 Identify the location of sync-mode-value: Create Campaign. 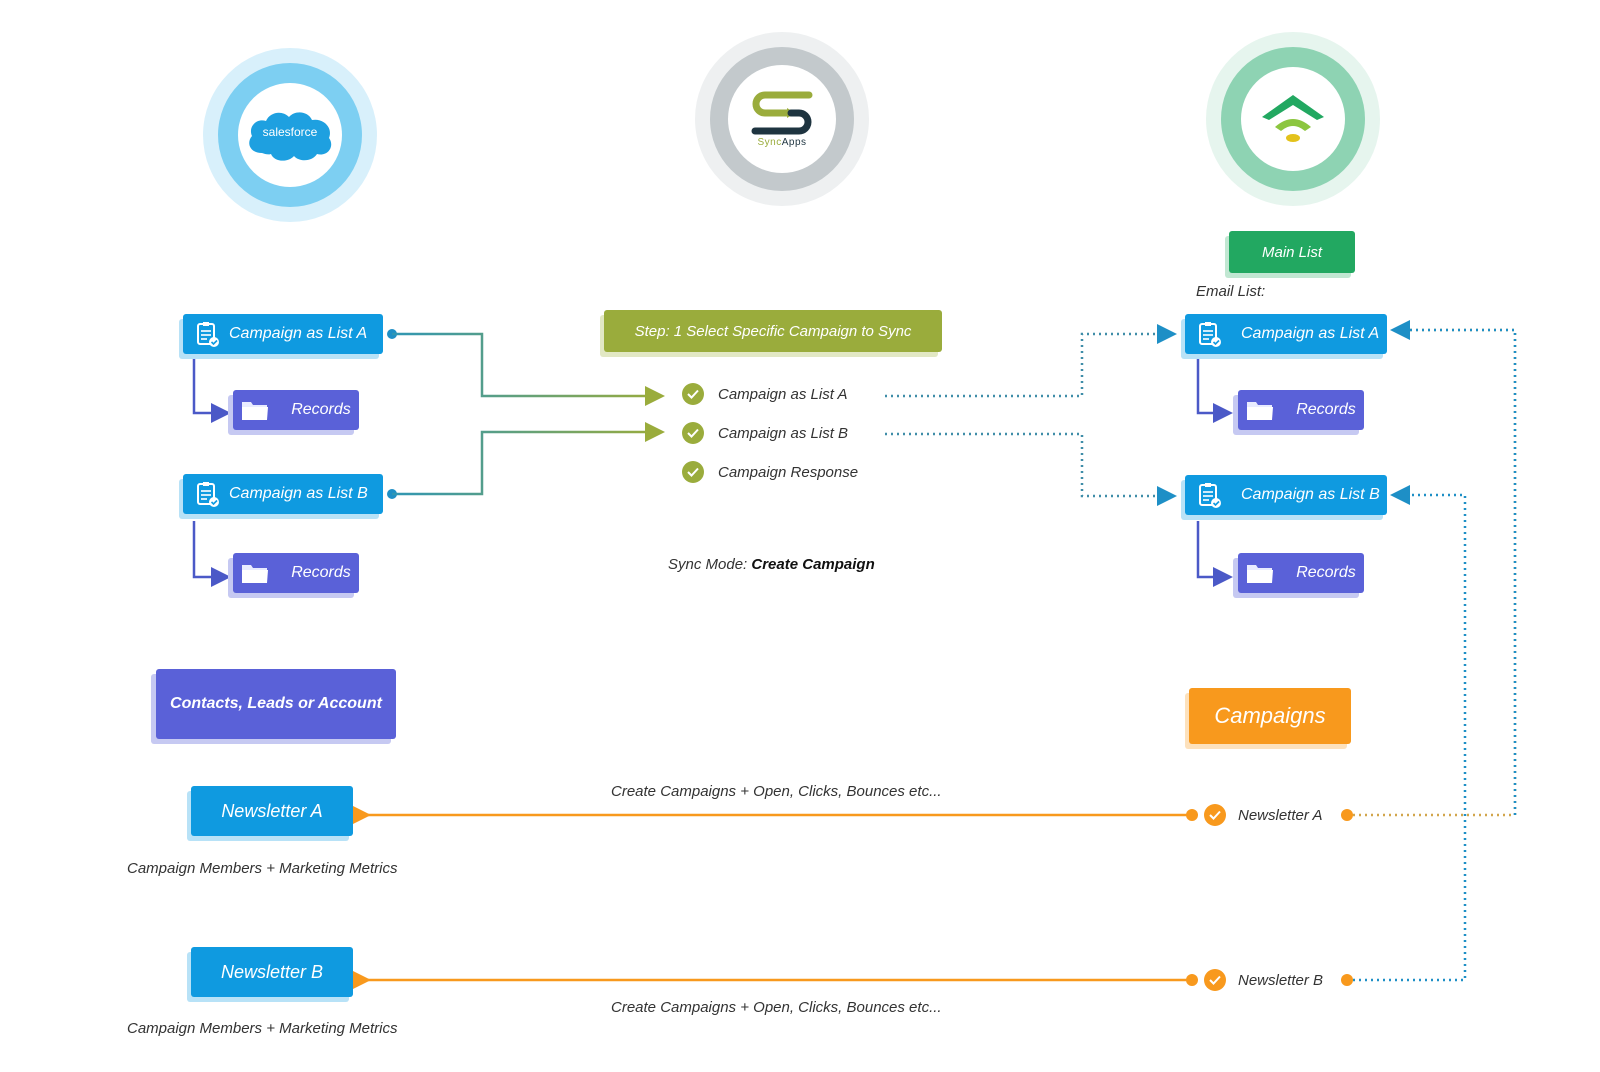
(813, 564).